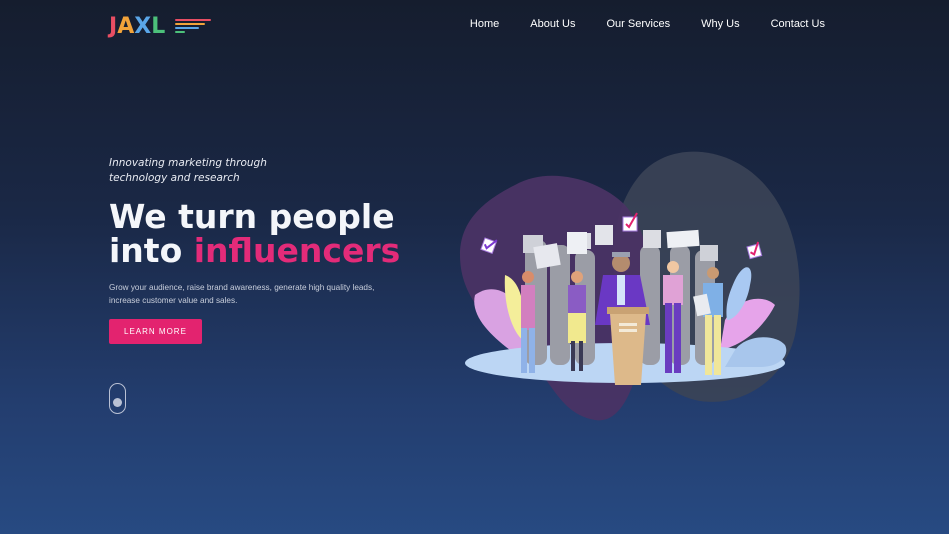 The width and height of the screenshot is (949, 534). What do you see at coordinates (798, 24) in the screenshot?
I see `nav-contact-us: Contact Us` at bounding box center [798, 24].